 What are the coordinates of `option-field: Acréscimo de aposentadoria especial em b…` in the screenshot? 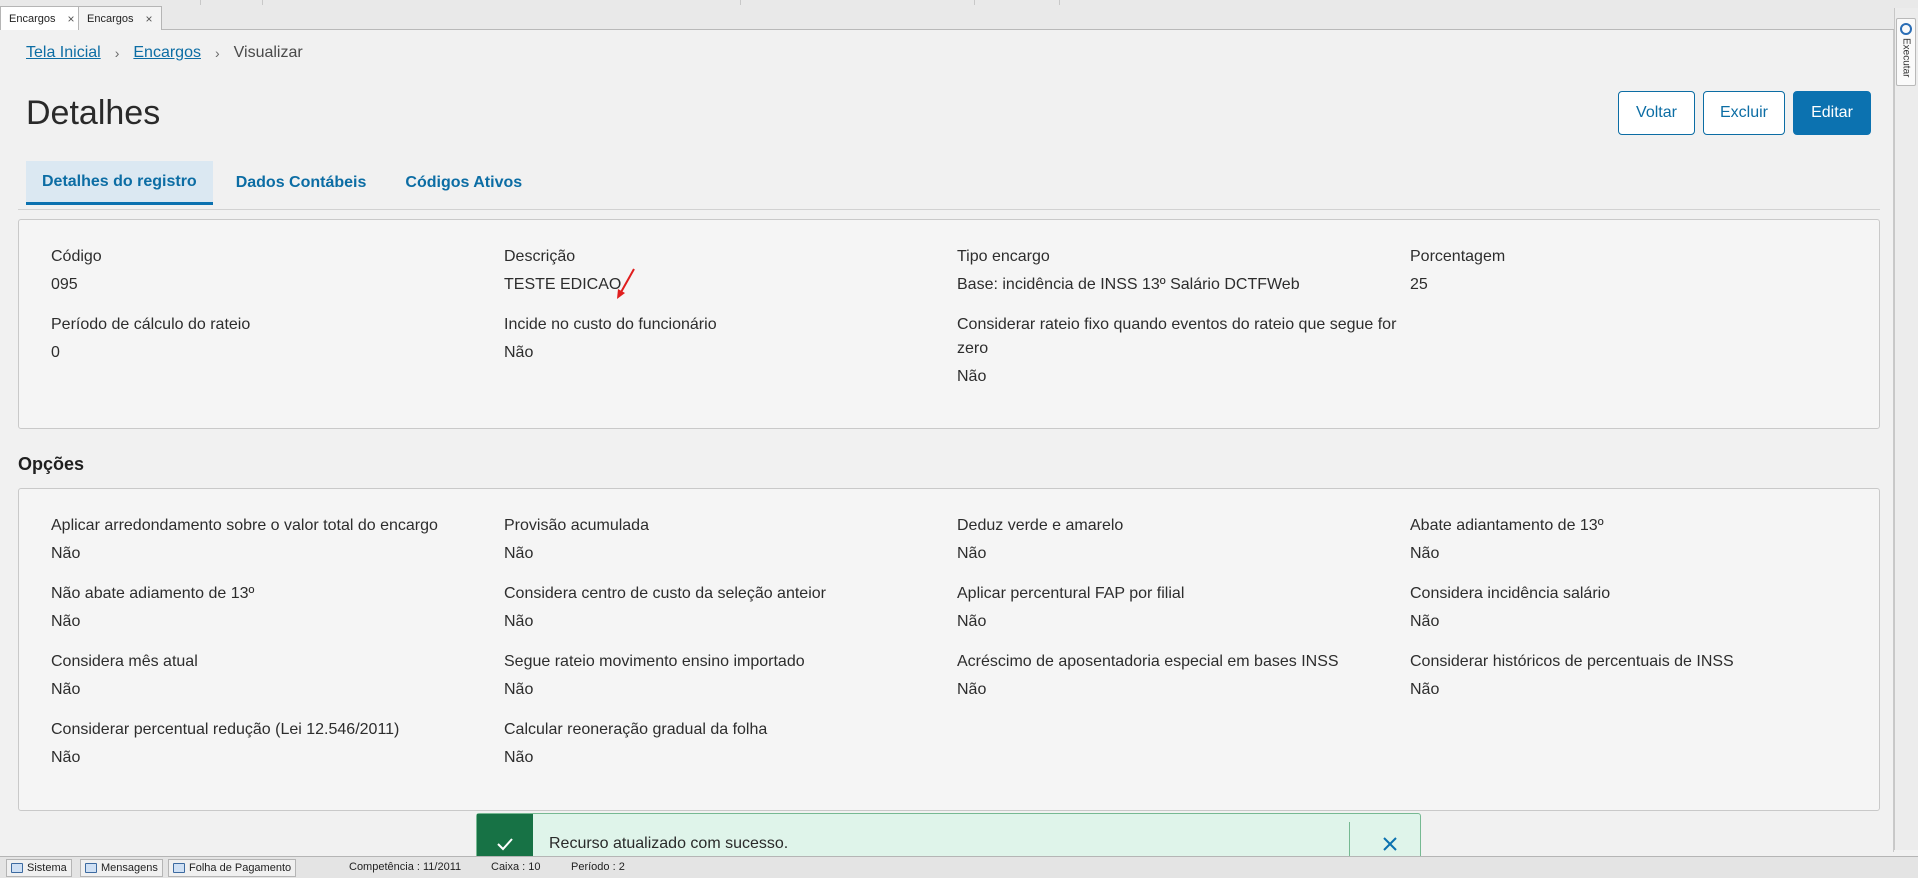 It's located at (1177, 676).